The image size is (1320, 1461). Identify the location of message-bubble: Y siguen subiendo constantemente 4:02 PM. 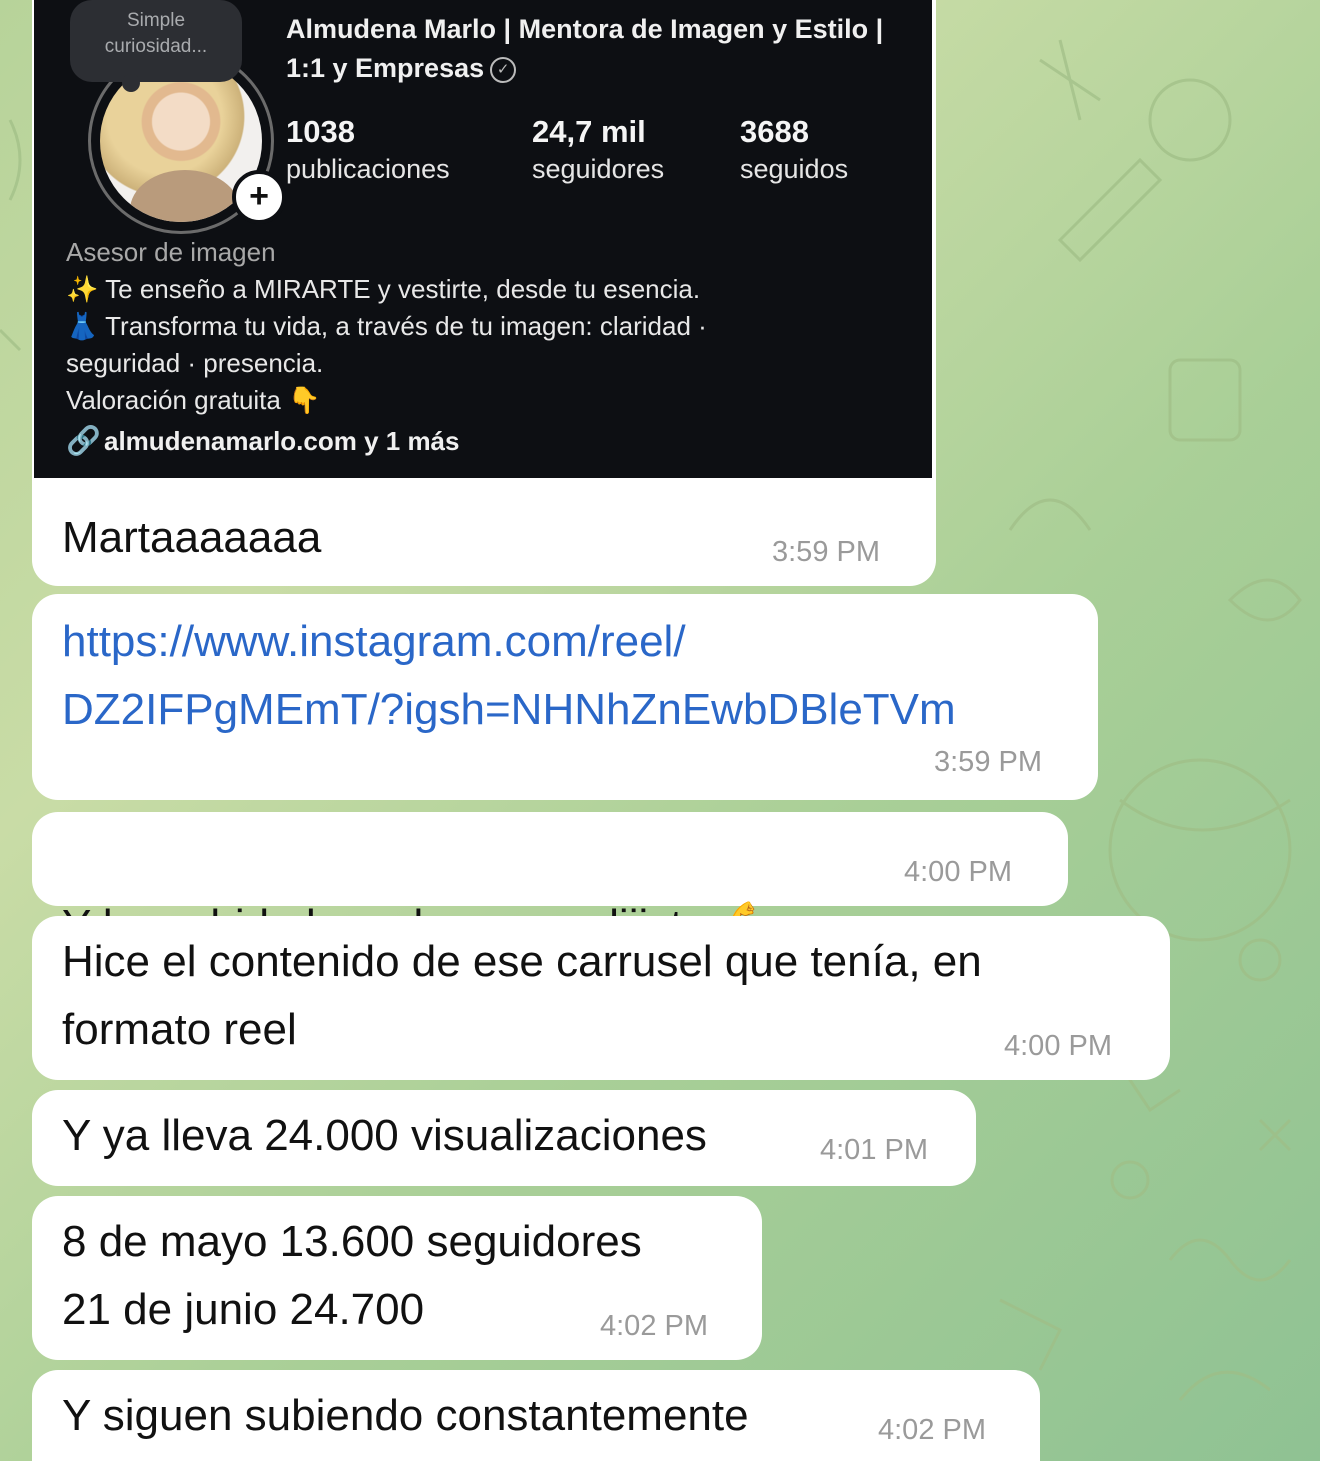
(536, 1415).